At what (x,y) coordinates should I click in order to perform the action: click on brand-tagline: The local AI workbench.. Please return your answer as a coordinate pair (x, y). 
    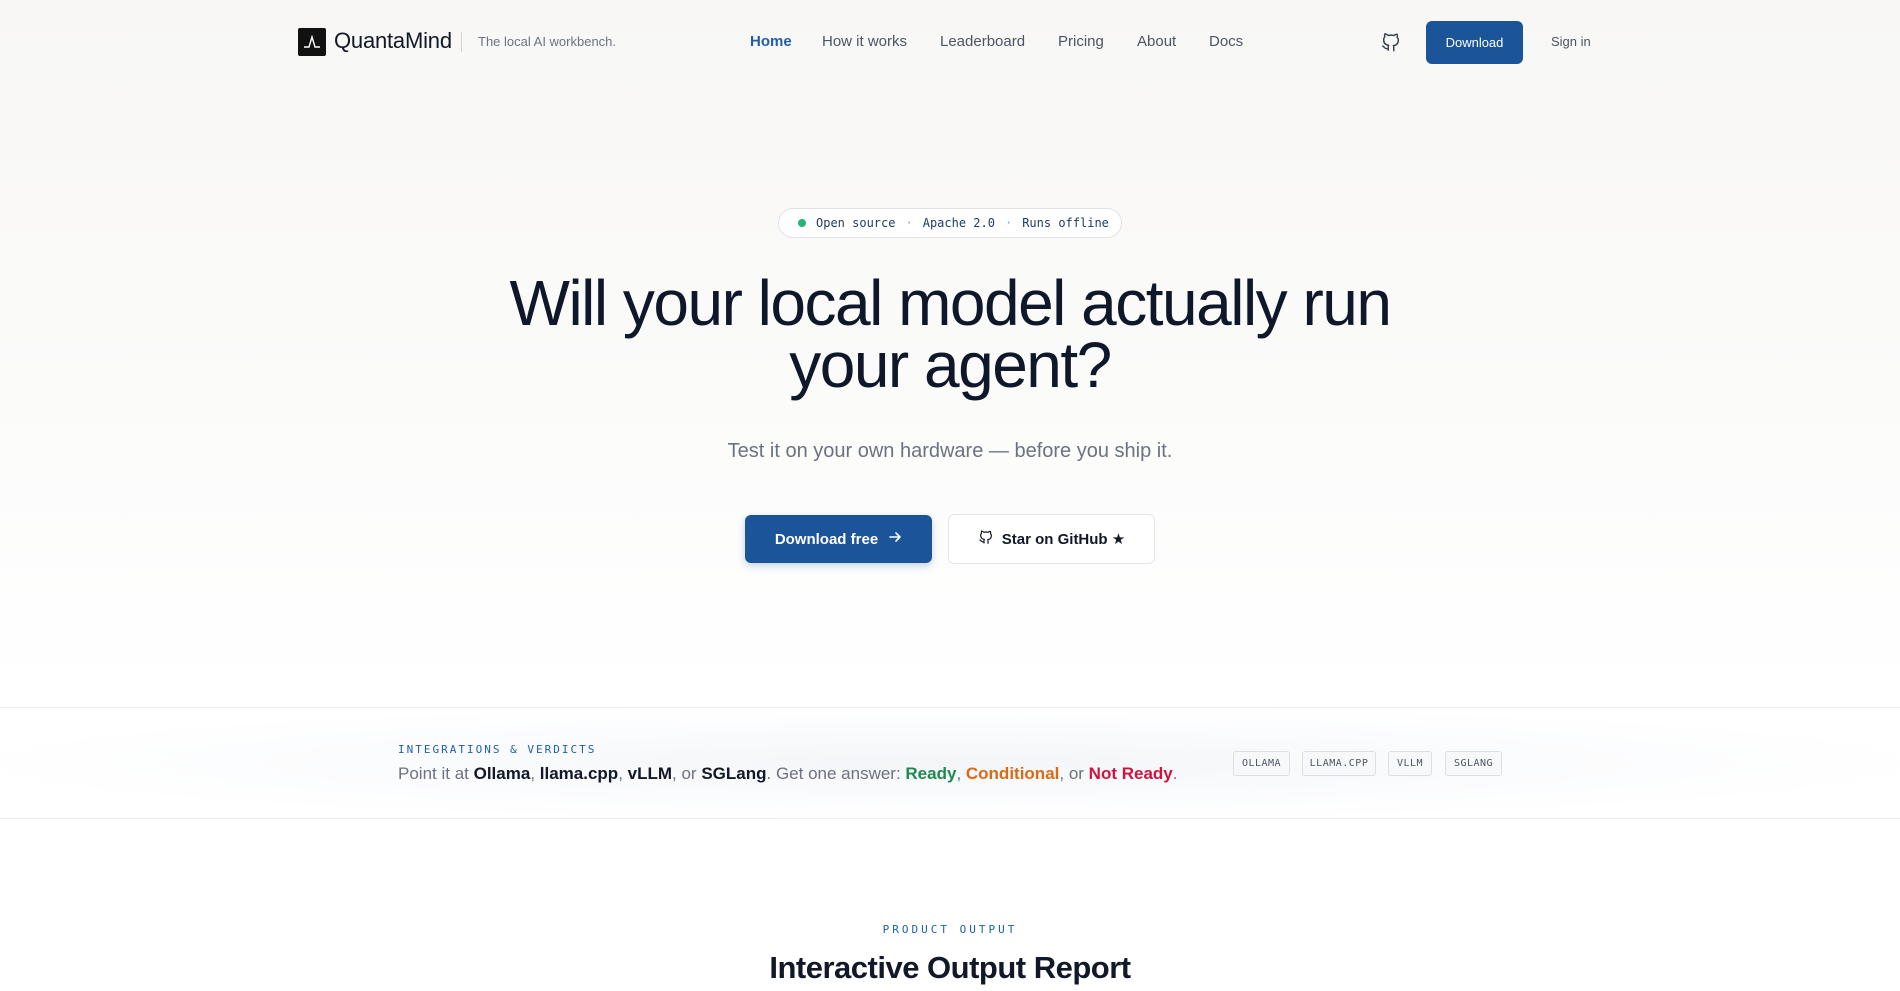
    Looking at the image, I should click on (547, 41).